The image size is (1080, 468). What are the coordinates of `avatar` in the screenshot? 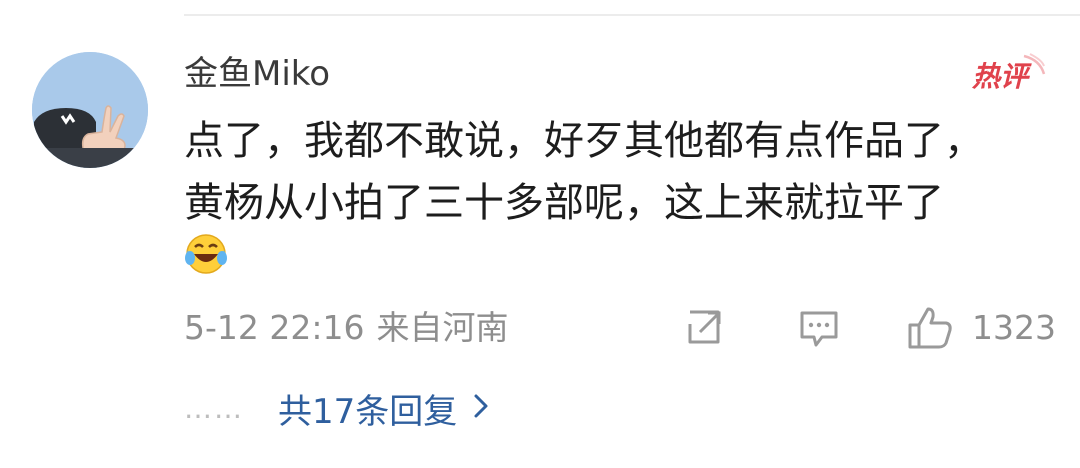 It's located at (90, 110).